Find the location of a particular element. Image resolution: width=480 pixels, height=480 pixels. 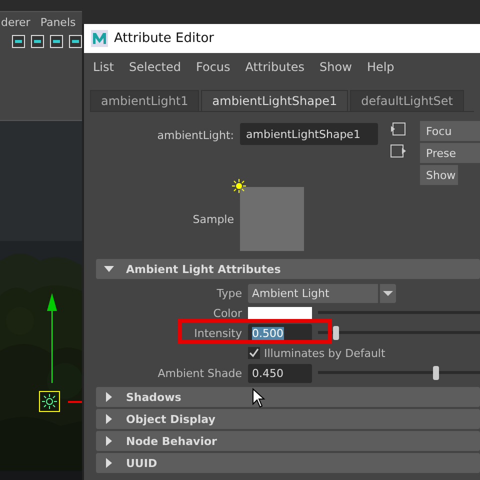

input-connection-icon is located at coordinates (398, 129).